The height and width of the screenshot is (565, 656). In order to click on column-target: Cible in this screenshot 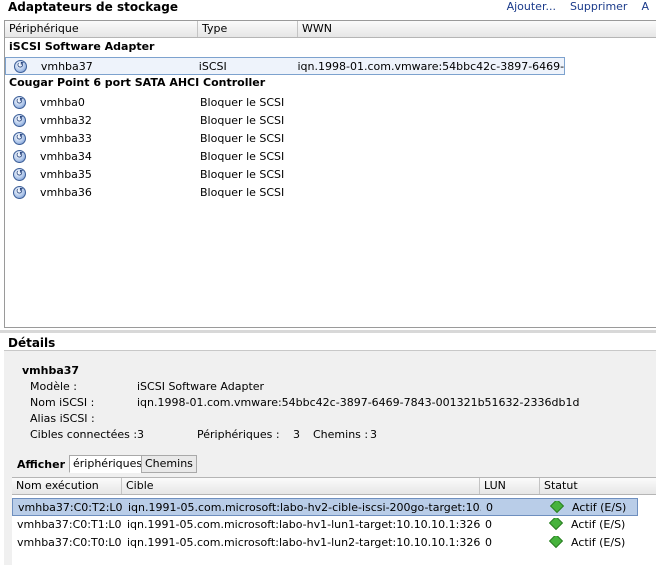, I will do `click(301, 486)`.